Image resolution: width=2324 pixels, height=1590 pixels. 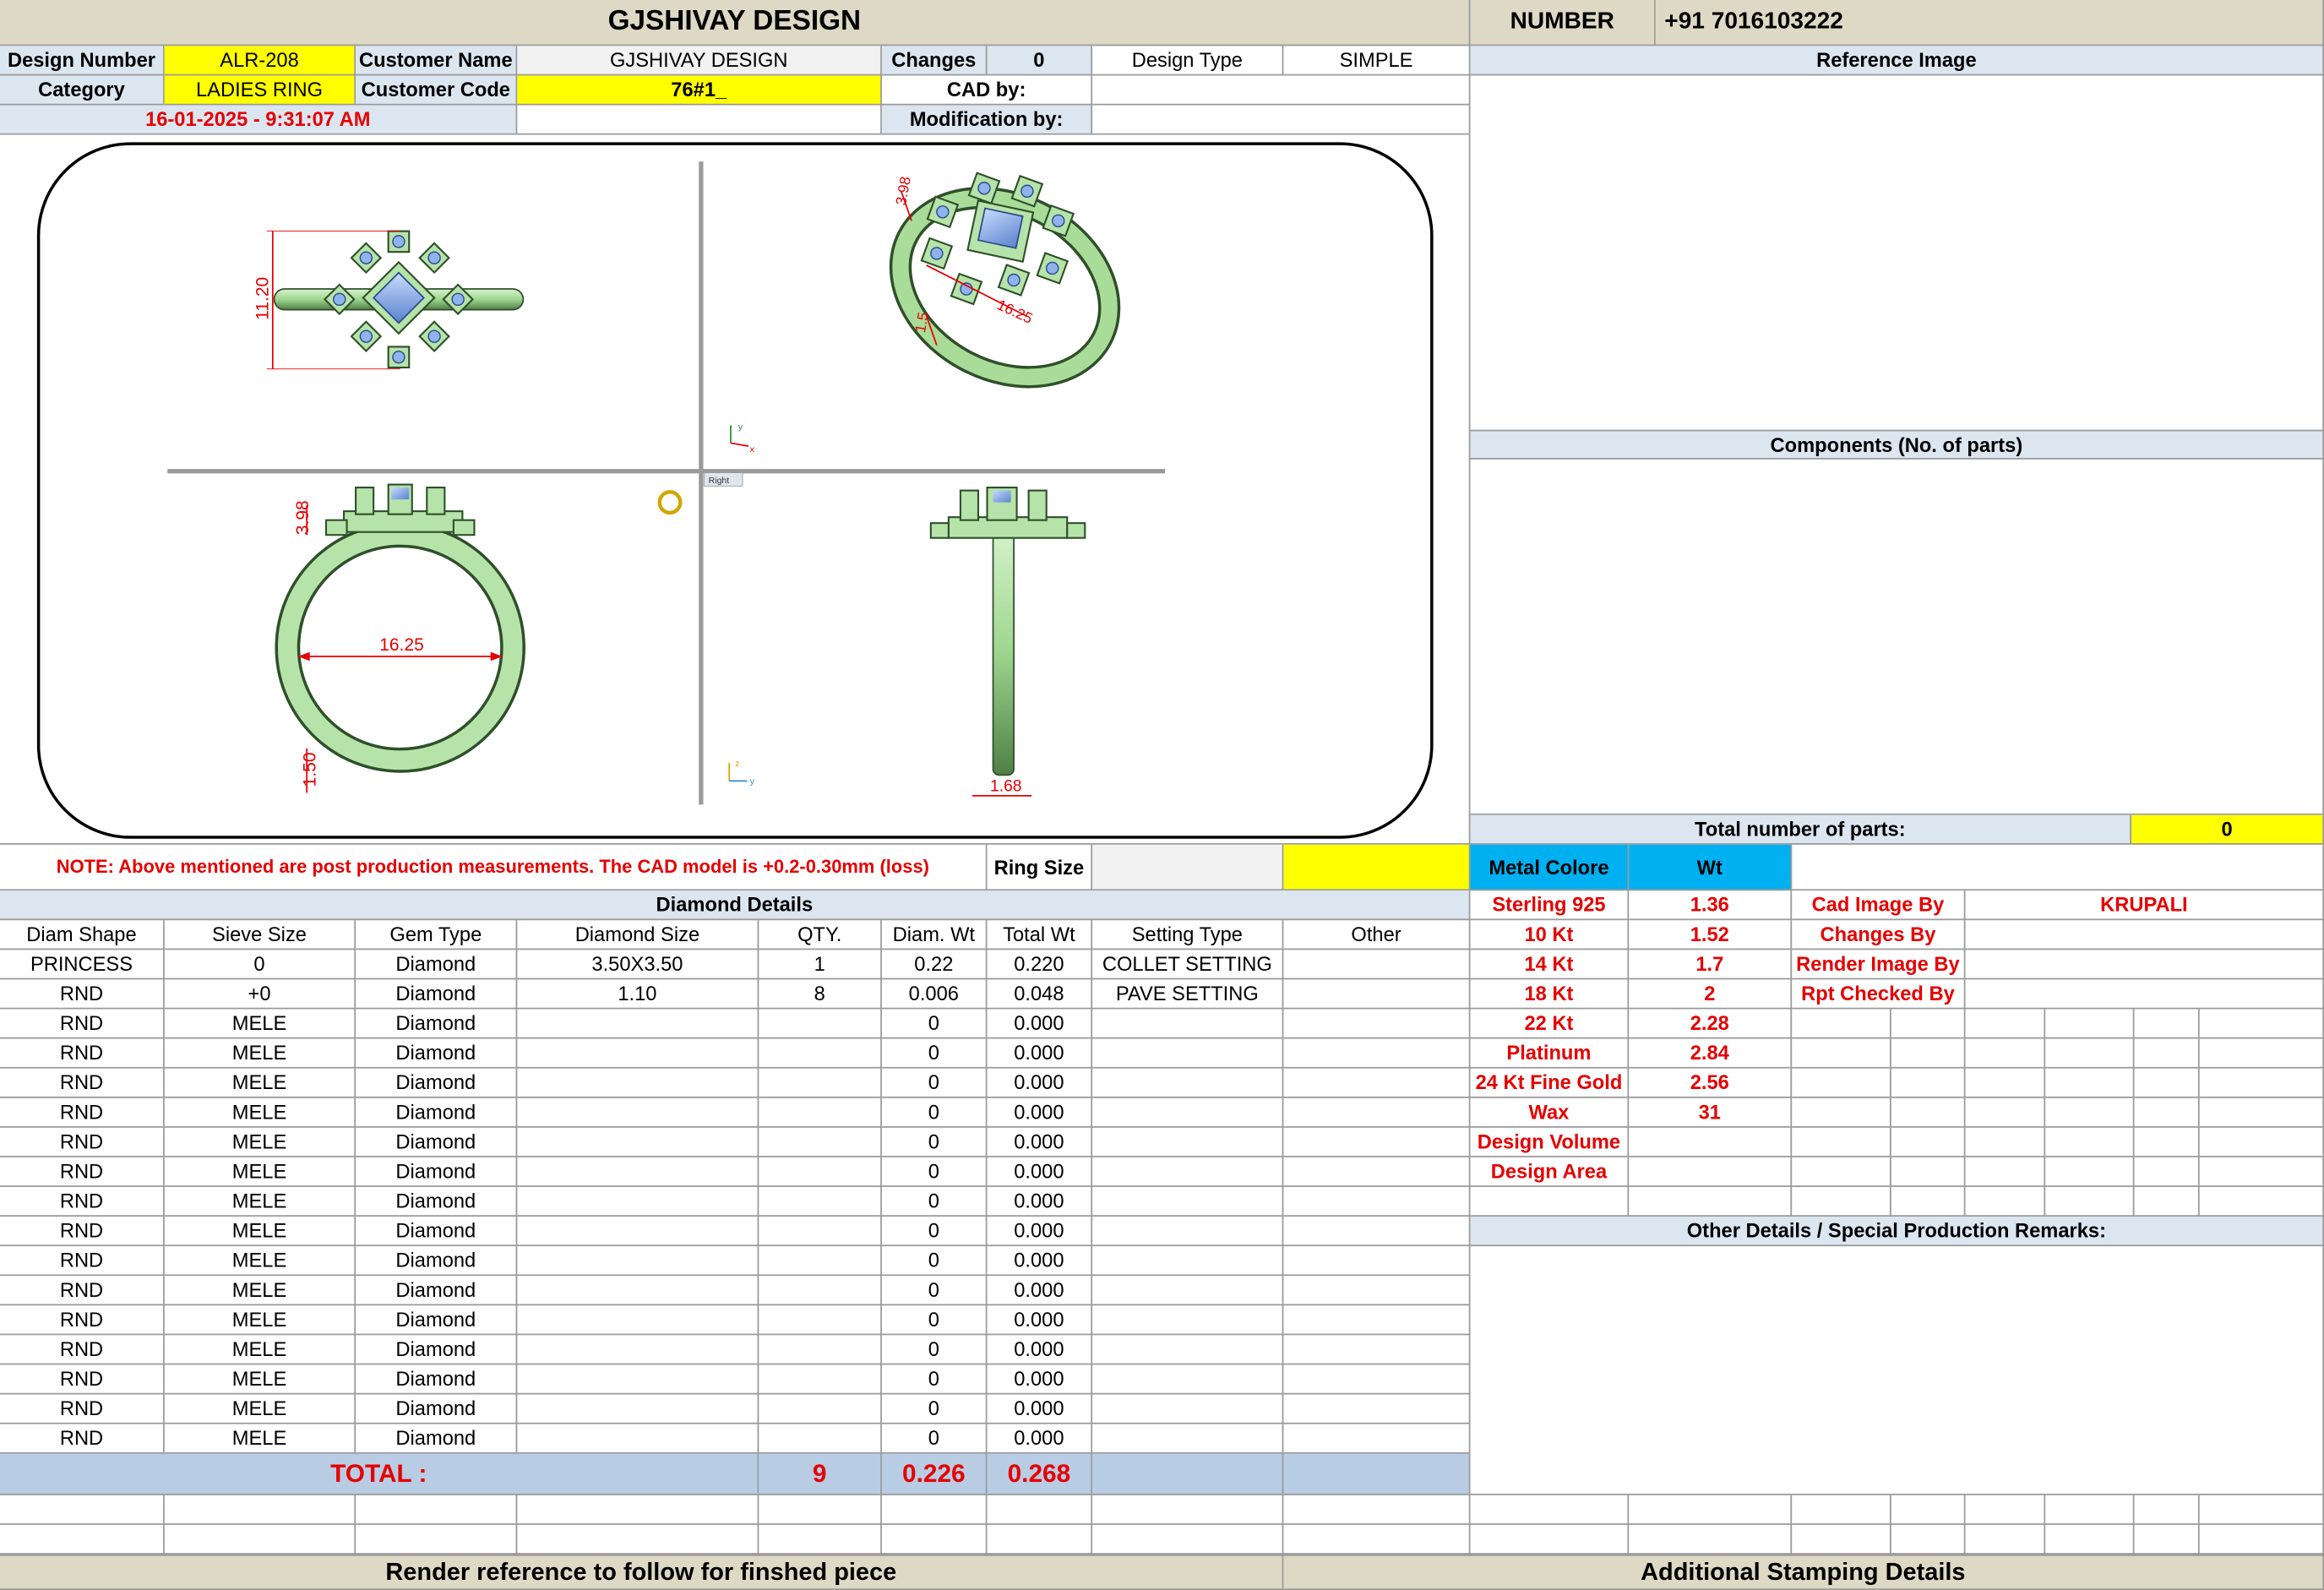 I want to click on customer-code-label: Customer Code, so click(x=437, y=90).